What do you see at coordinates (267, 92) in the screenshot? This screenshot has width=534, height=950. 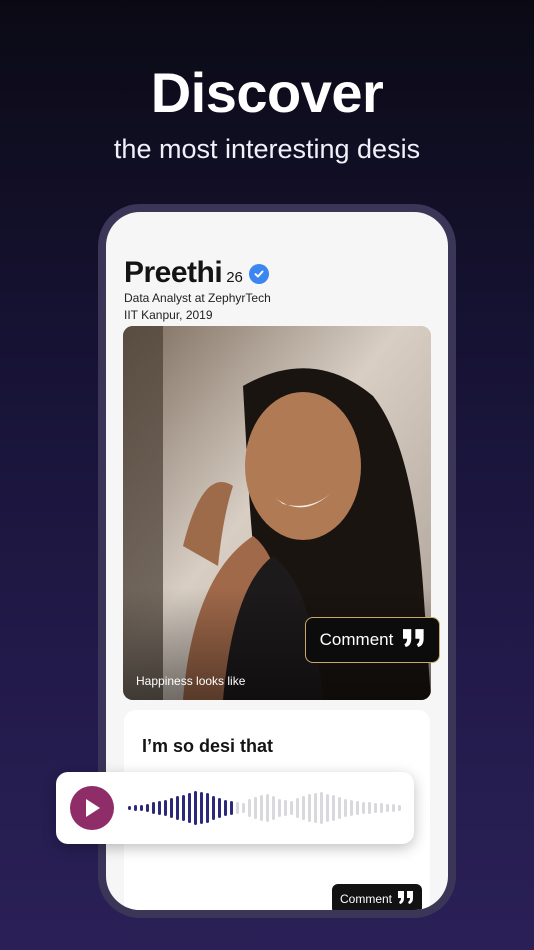 I see `headline: Discover` at bounding box center [267, 92].